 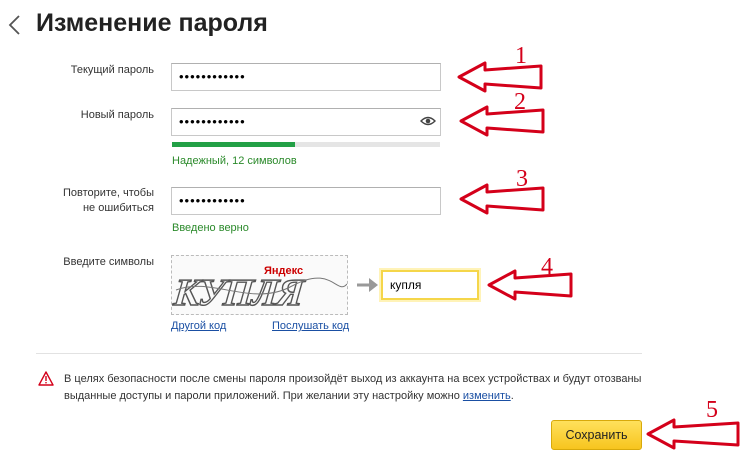 I want to click on password-strength-text: Надежный, 12 символов, so click(x=234, y=161).